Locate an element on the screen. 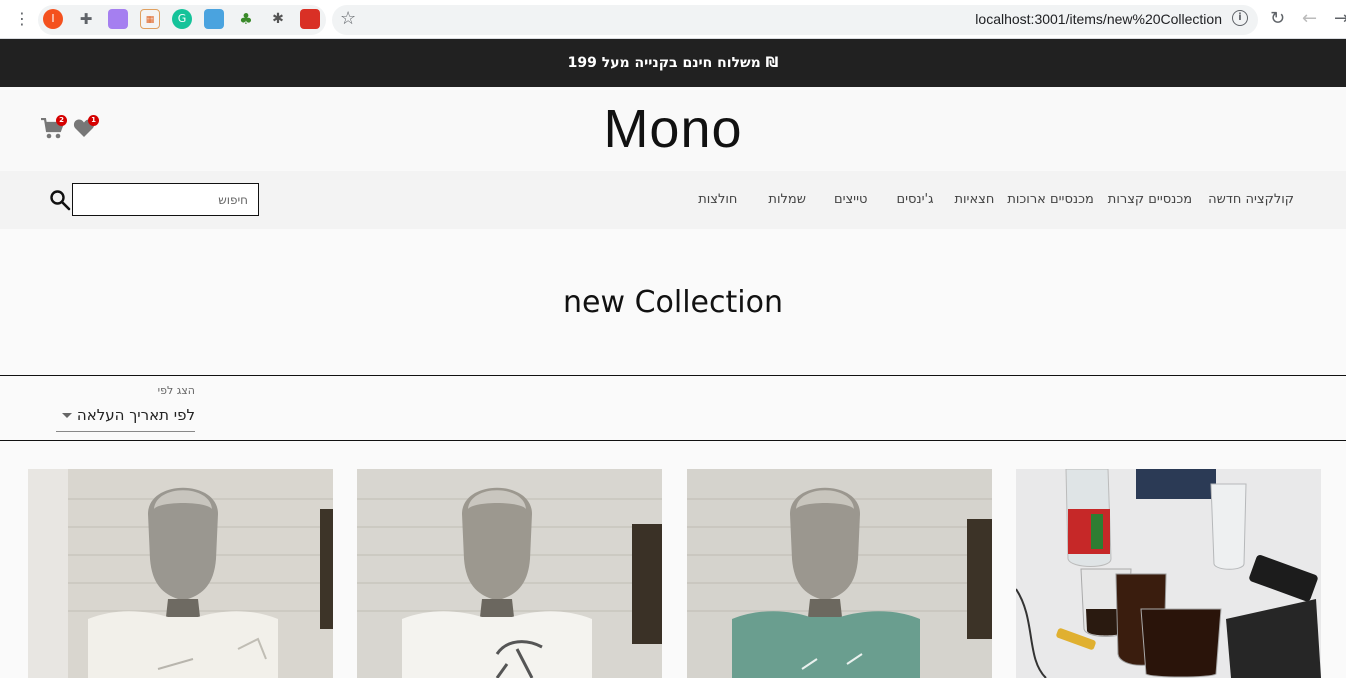 The width and height of the screenshot is (1346, 678). grammarly-extension-icon: G is located at coordinates (182, 19).